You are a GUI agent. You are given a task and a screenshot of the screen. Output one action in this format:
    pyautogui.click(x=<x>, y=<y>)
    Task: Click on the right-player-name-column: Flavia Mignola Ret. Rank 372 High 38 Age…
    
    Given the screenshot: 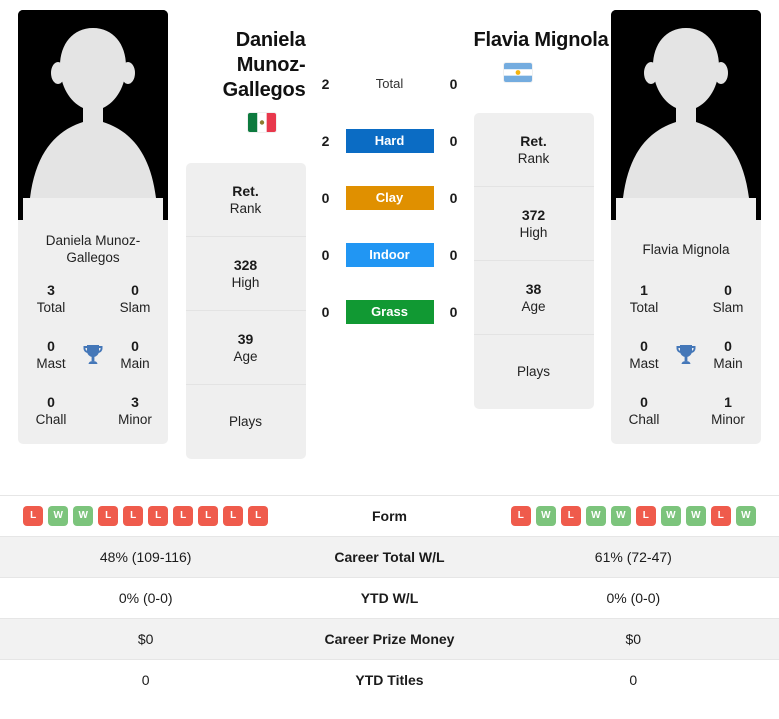 What is the action you would take?
    pyautogui.click(x=541, y=209)
    